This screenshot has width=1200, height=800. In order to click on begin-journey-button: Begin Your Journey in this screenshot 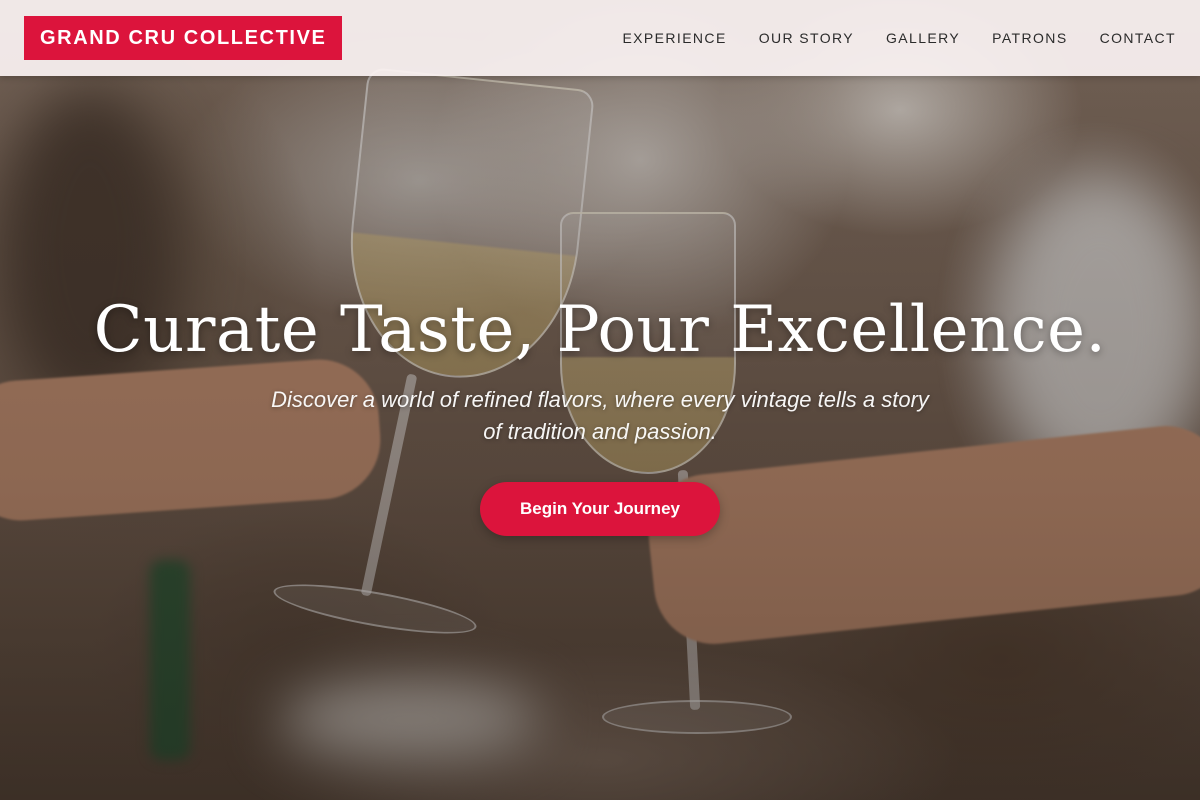, I will do `click(600, 509)`.